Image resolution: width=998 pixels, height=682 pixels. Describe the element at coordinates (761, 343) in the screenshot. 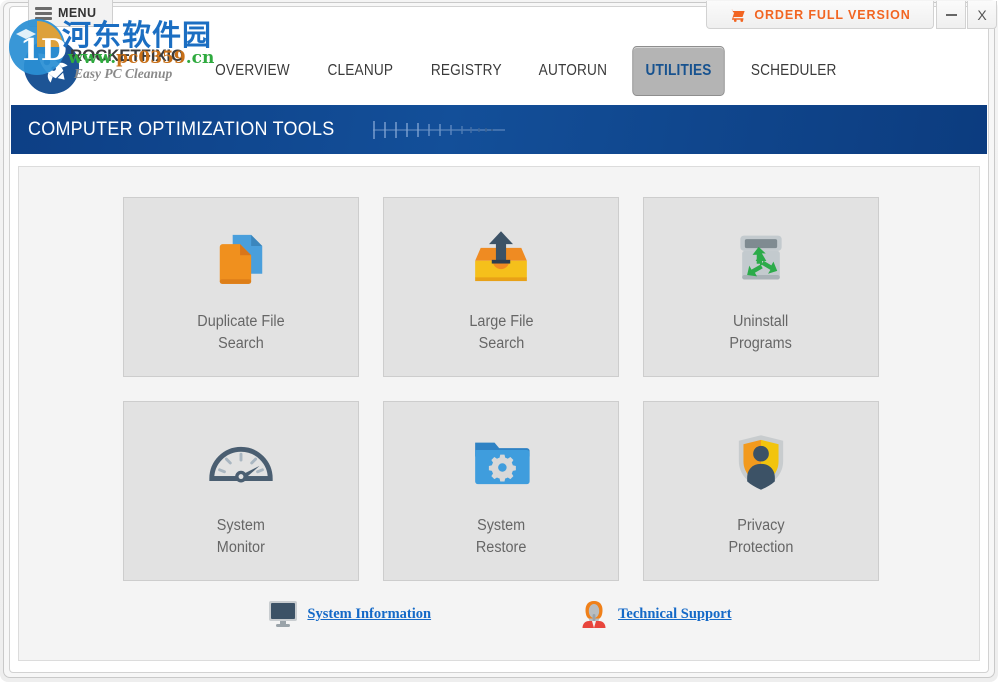

I see `tile-label-line2: Programs` at that location.